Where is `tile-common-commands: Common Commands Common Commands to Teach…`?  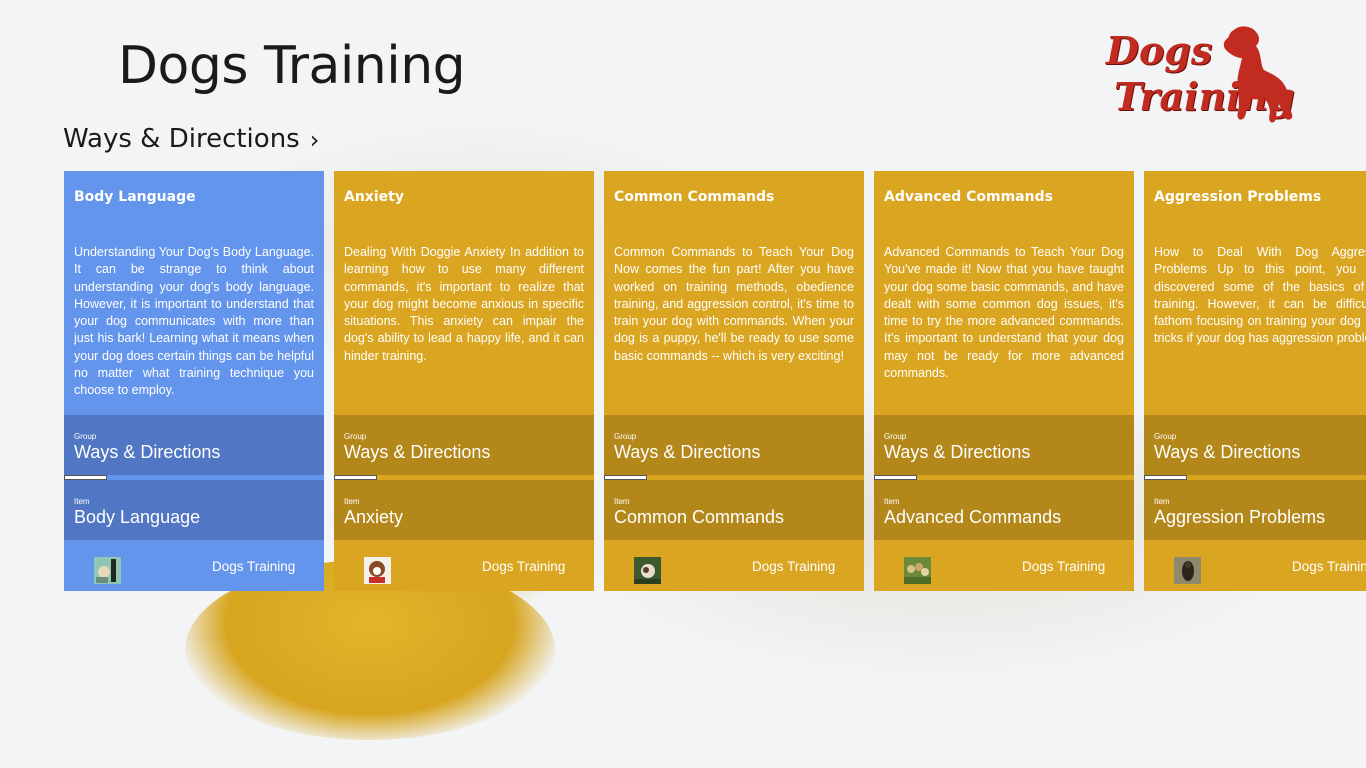 tile-common-commands: Common Commands Common Commands to Teach… is located at coordinates (734, 381).